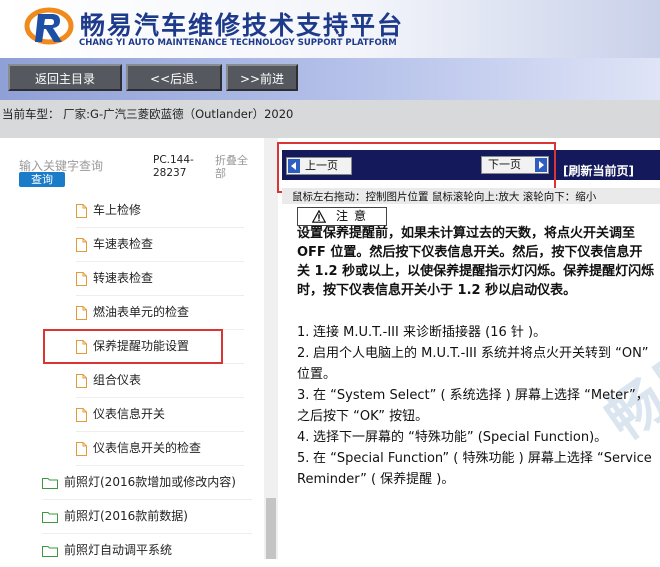  What do you see at coordinates (129, 414) in the screenshot?
I see `tree-item-label: 仪表信息开关` at bounding box center [129, 414].